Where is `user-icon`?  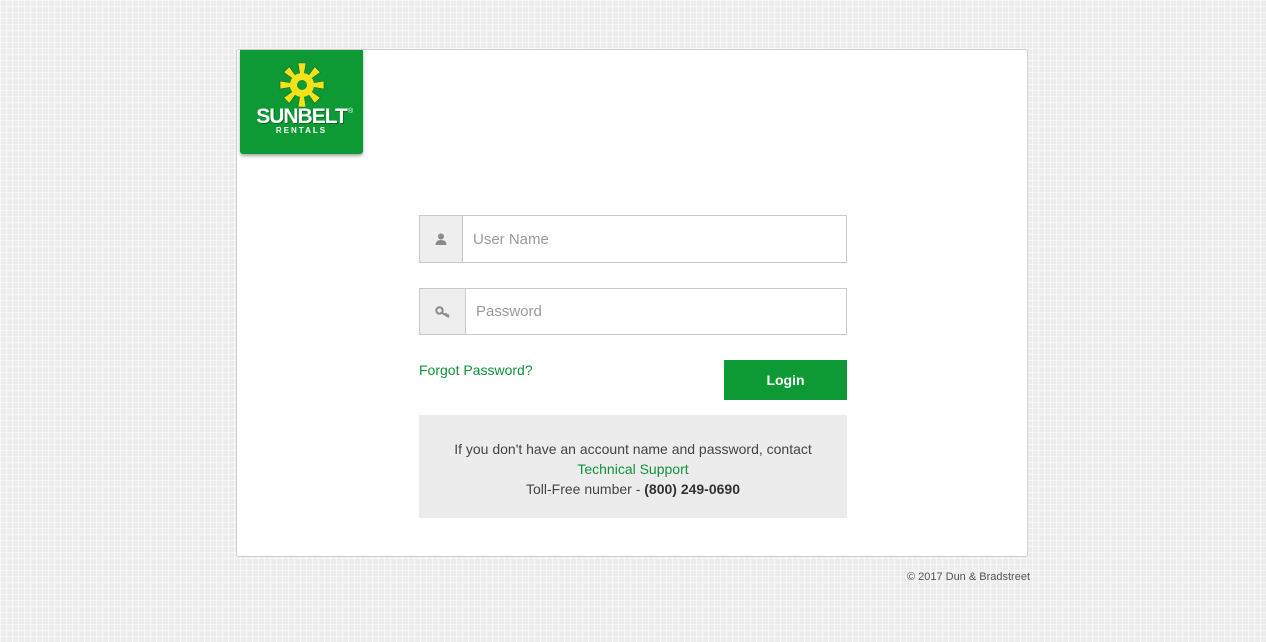 user-icon is located at coordinates (441, 239).